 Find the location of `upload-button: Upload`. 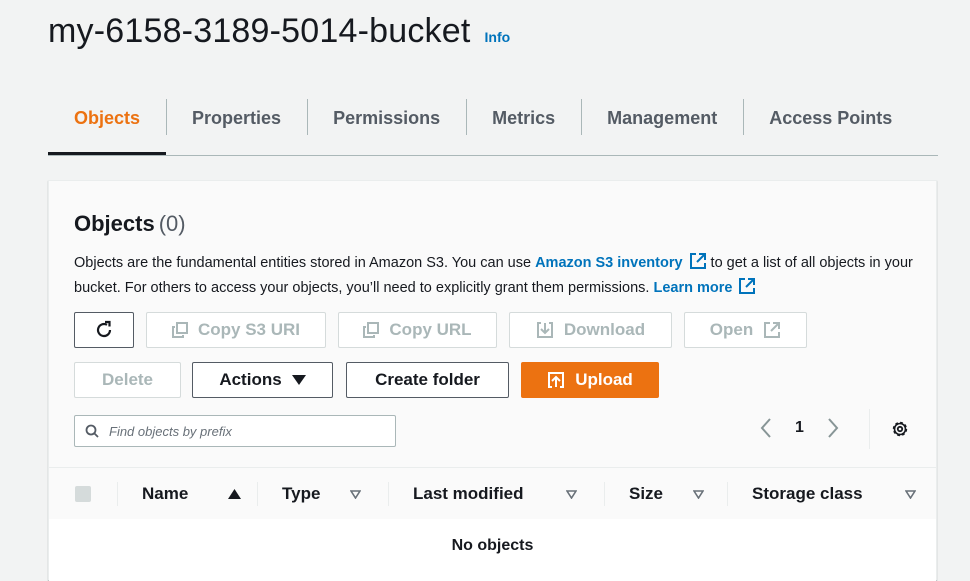

upload-button: Upload is located at coordinates (590, 380).